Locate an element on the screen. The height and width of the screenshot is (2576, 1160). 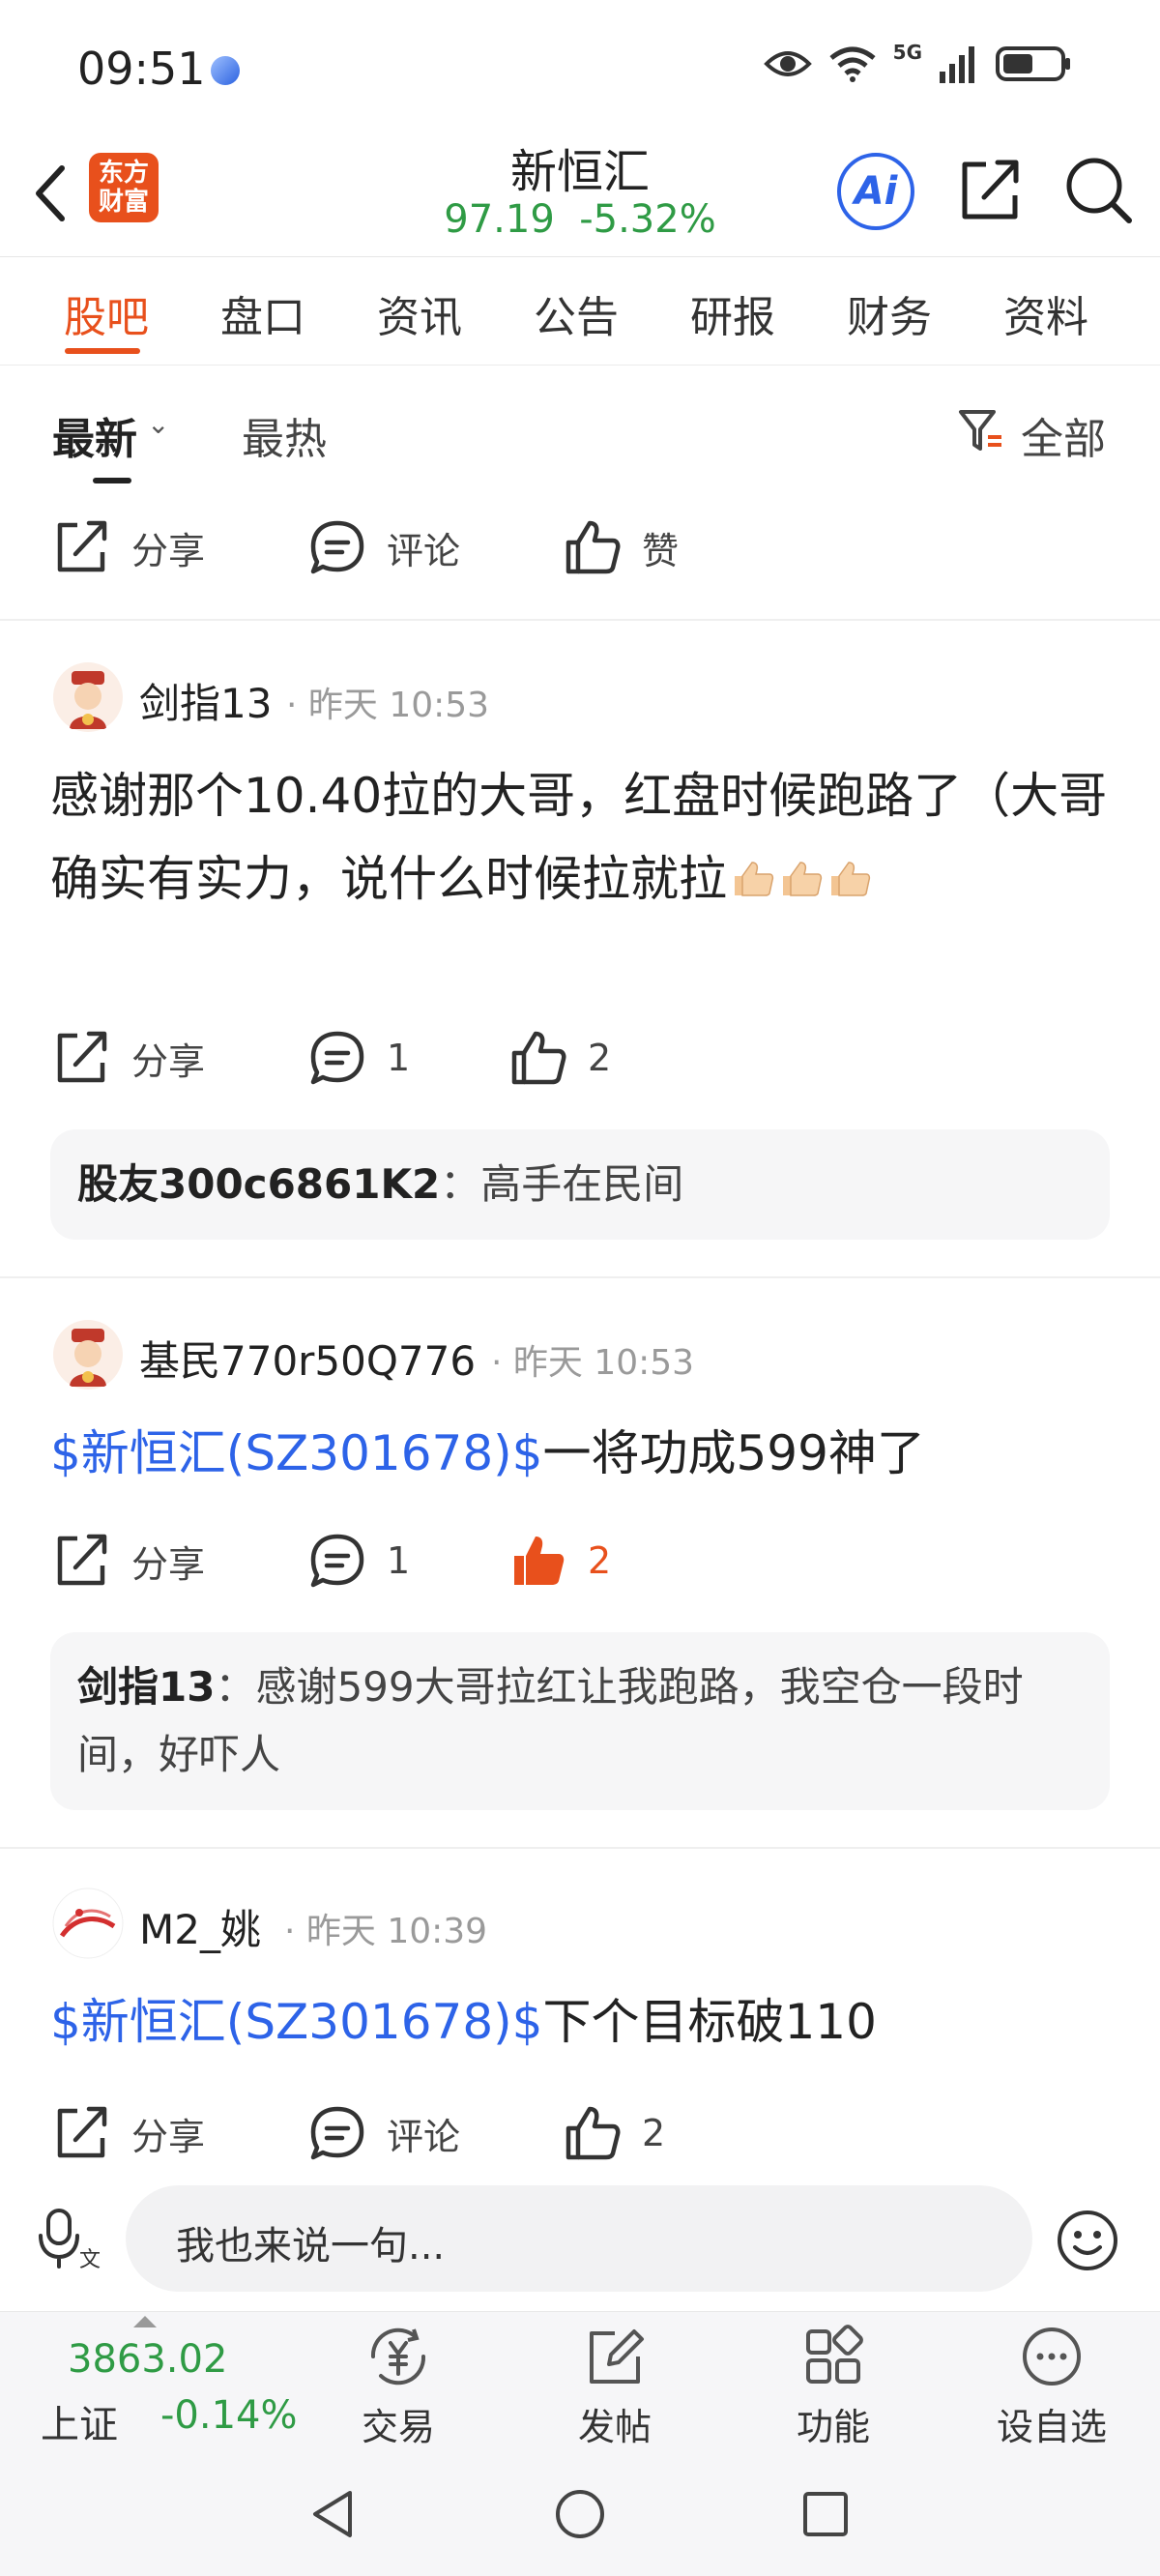
index-change: -0.14% is located at coordinates (229, 2415).